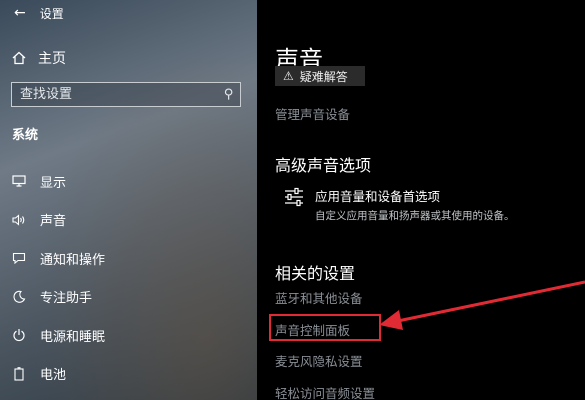 The height and width of the screenshot is (400, 585). I want to click on sidebar-item-label: 电池, so click(53, 376).